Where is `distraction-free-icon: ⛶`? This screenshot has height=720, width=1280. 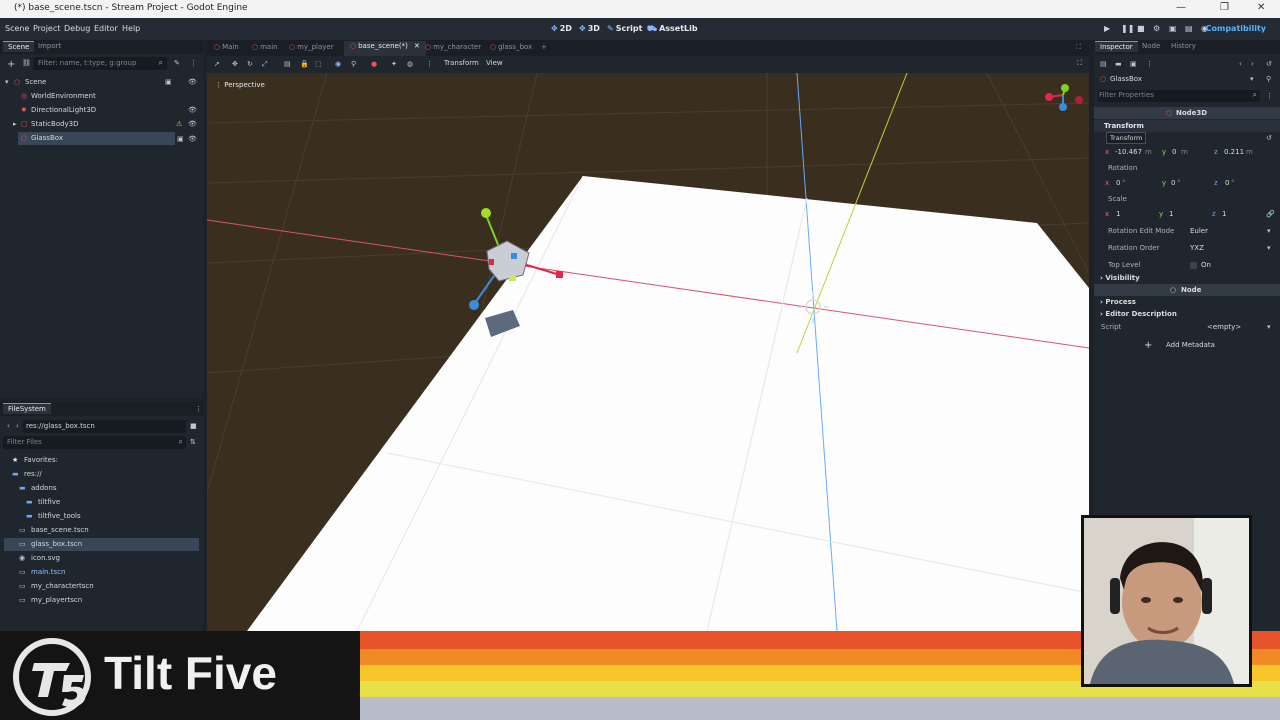 distraction-free-icon: ⛶ is located at coordinates (1079, 63).